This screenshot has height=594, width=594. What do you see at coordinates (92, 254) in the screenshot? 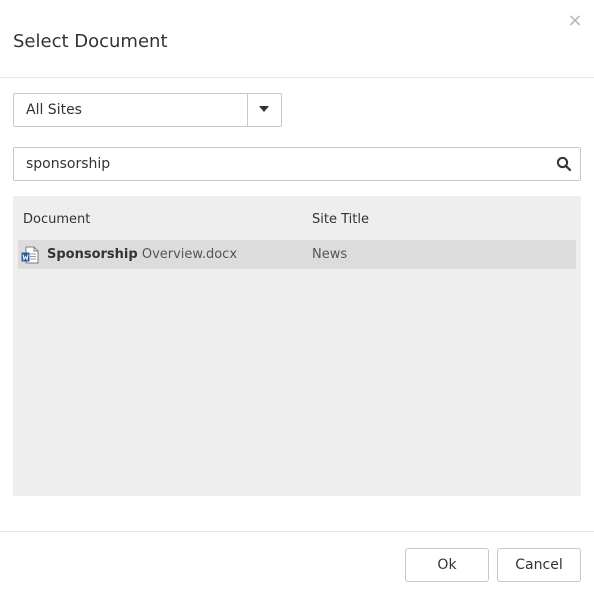
I see `document-name-match: Sponsorship` at bounding box center [92, 254].